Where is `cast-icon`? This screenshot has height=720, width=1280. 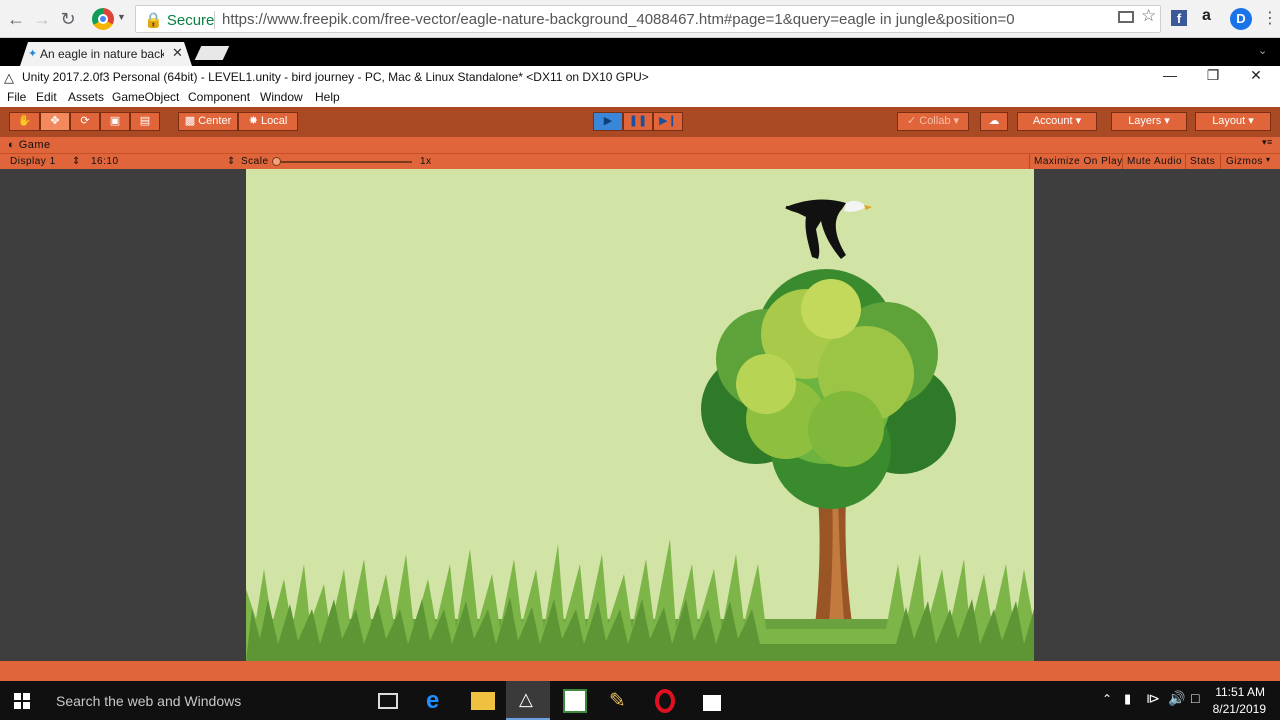
cast-icon is located at coordinates (1126, 17).